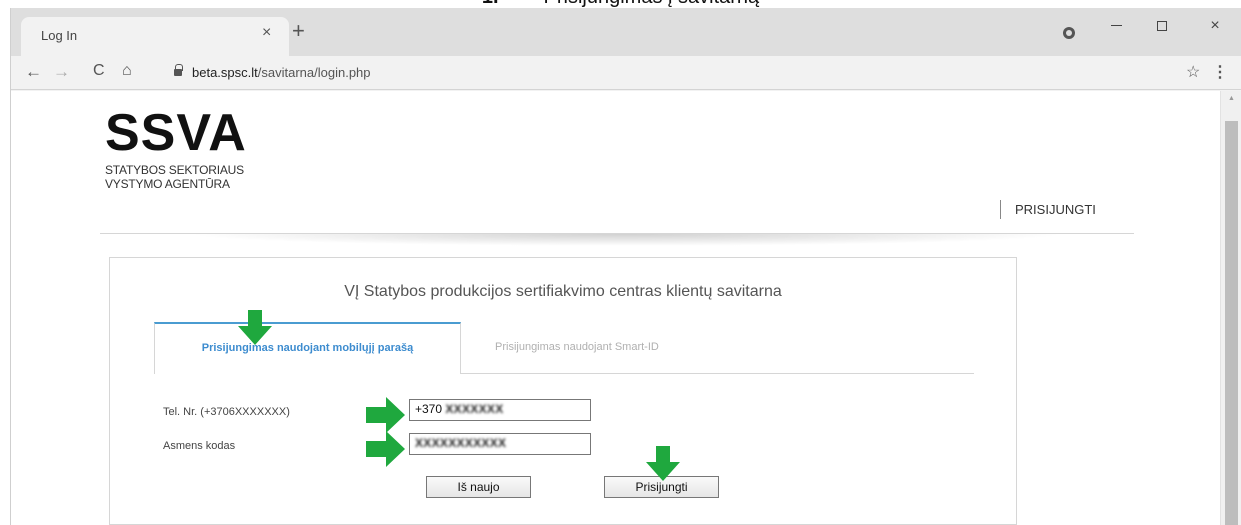 This screenshot has width=1241, height=525. What do you see at coordinates (474, 409) in the screenshot?
I see `phone-masked-value: XXXXXXX` at bounding box center [474, 409].